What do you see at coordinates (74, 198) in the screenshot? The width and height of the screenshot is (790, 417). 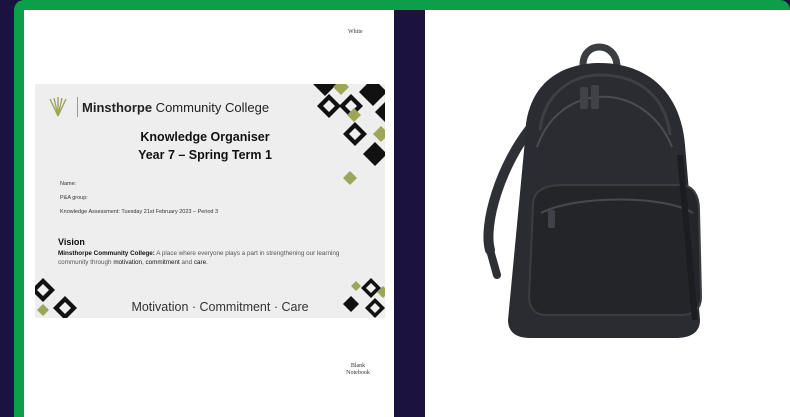 I see `group-field-label: P&A group:` at bounding box center [74, 198].